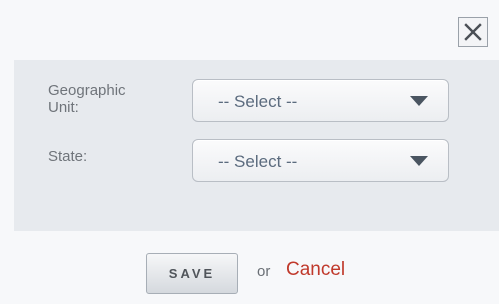 This screenshot has height=304, width=499. I want to click on state-label: State:, so click(68, 156).